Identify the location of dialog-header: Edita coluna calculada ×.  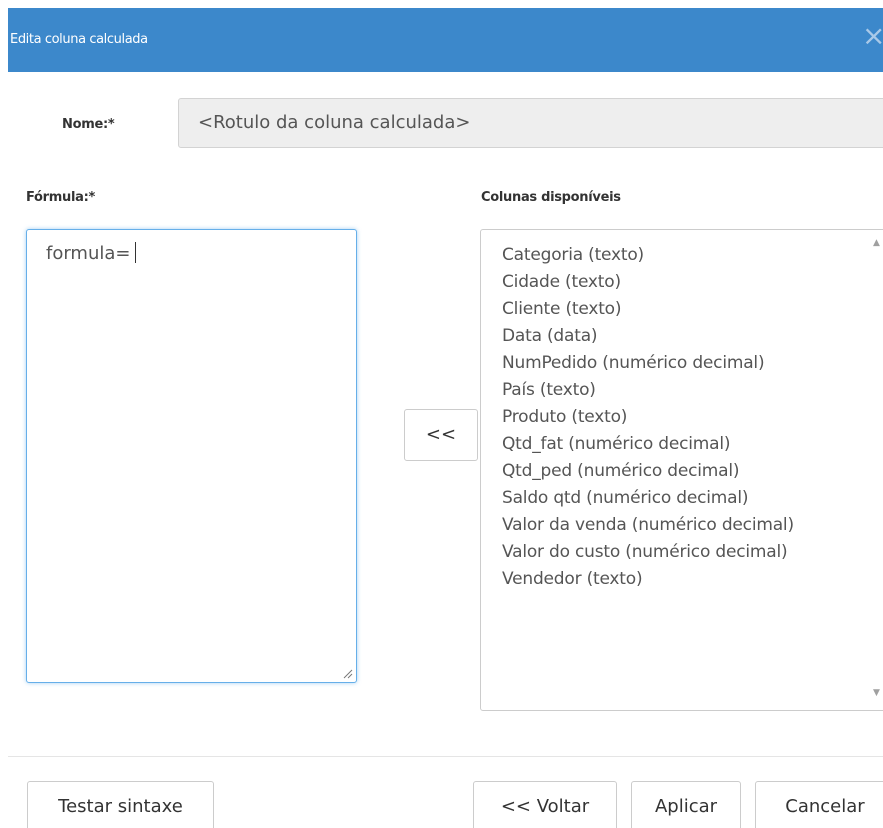
(445, 40).